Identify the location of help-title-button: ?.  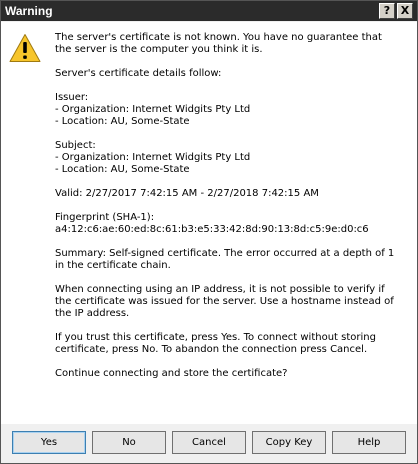
(387, 11).